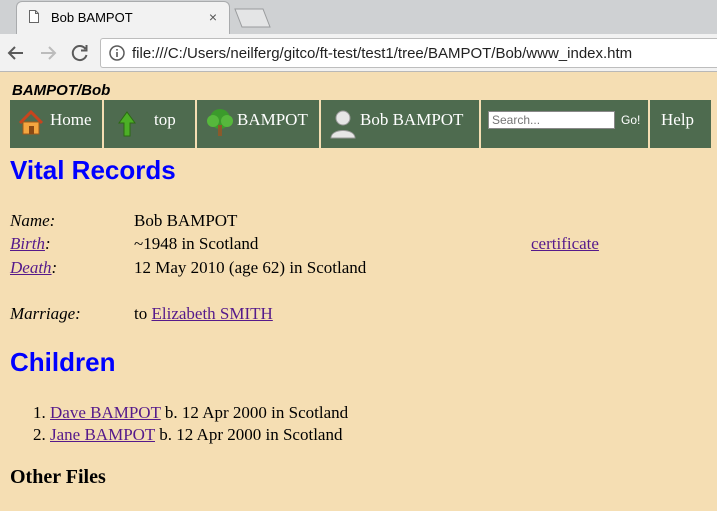 The width and height of the screenshot is (717, 511). I want to click on search-area: Go!, so click(565, 124).